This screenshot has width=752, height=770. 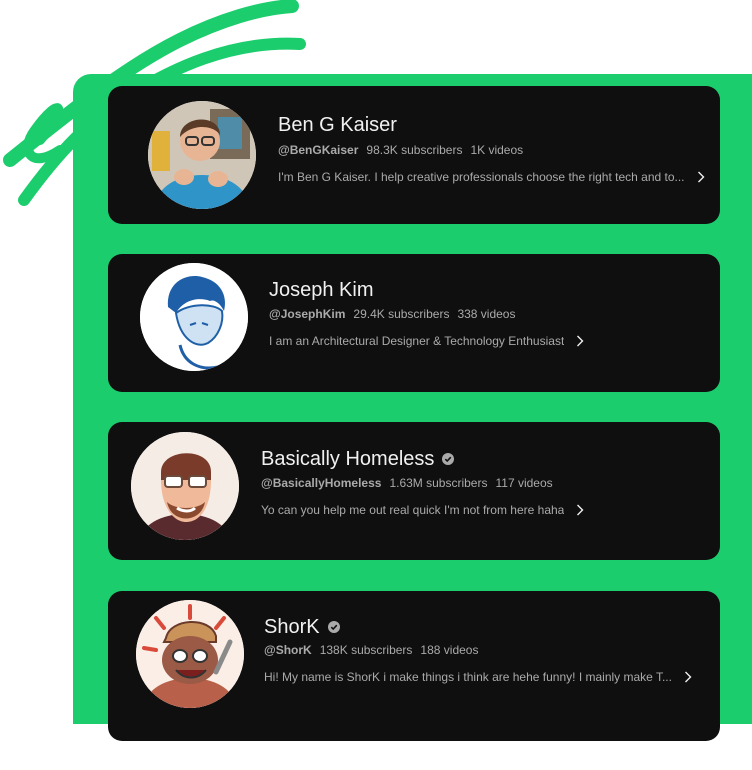 What do you see at coordinates (321, 483) in the screenshot?
I see `channel-handle: @BasicallyHomeless` at bounding box center [321, 483].